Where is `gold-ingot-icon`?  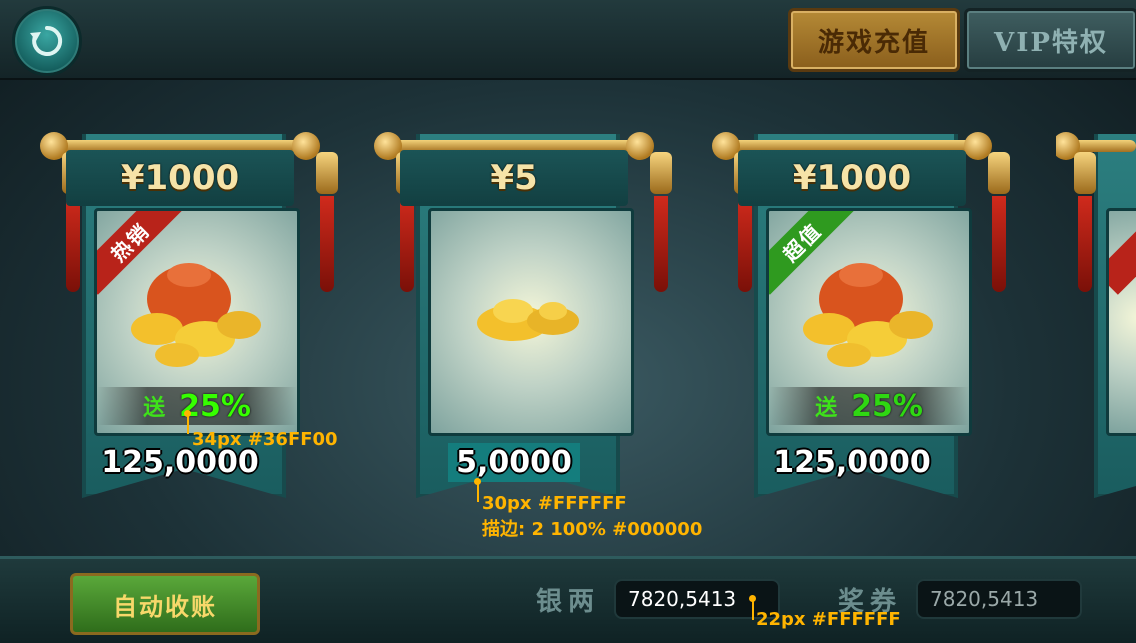
gold-ingot-icon is located at coordinates (528, 320).